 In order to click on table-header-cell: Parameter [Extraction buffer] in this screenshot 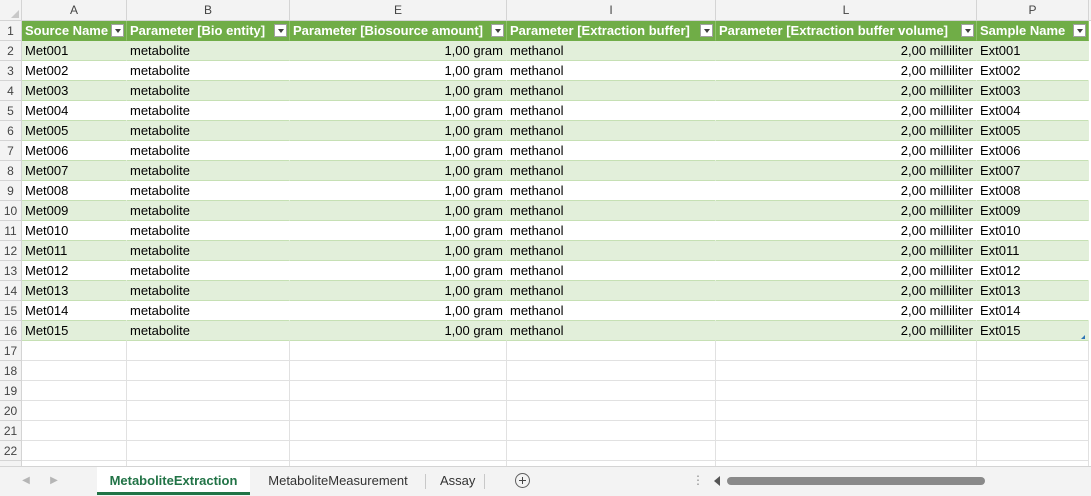, I will do `click(611, 31)`.